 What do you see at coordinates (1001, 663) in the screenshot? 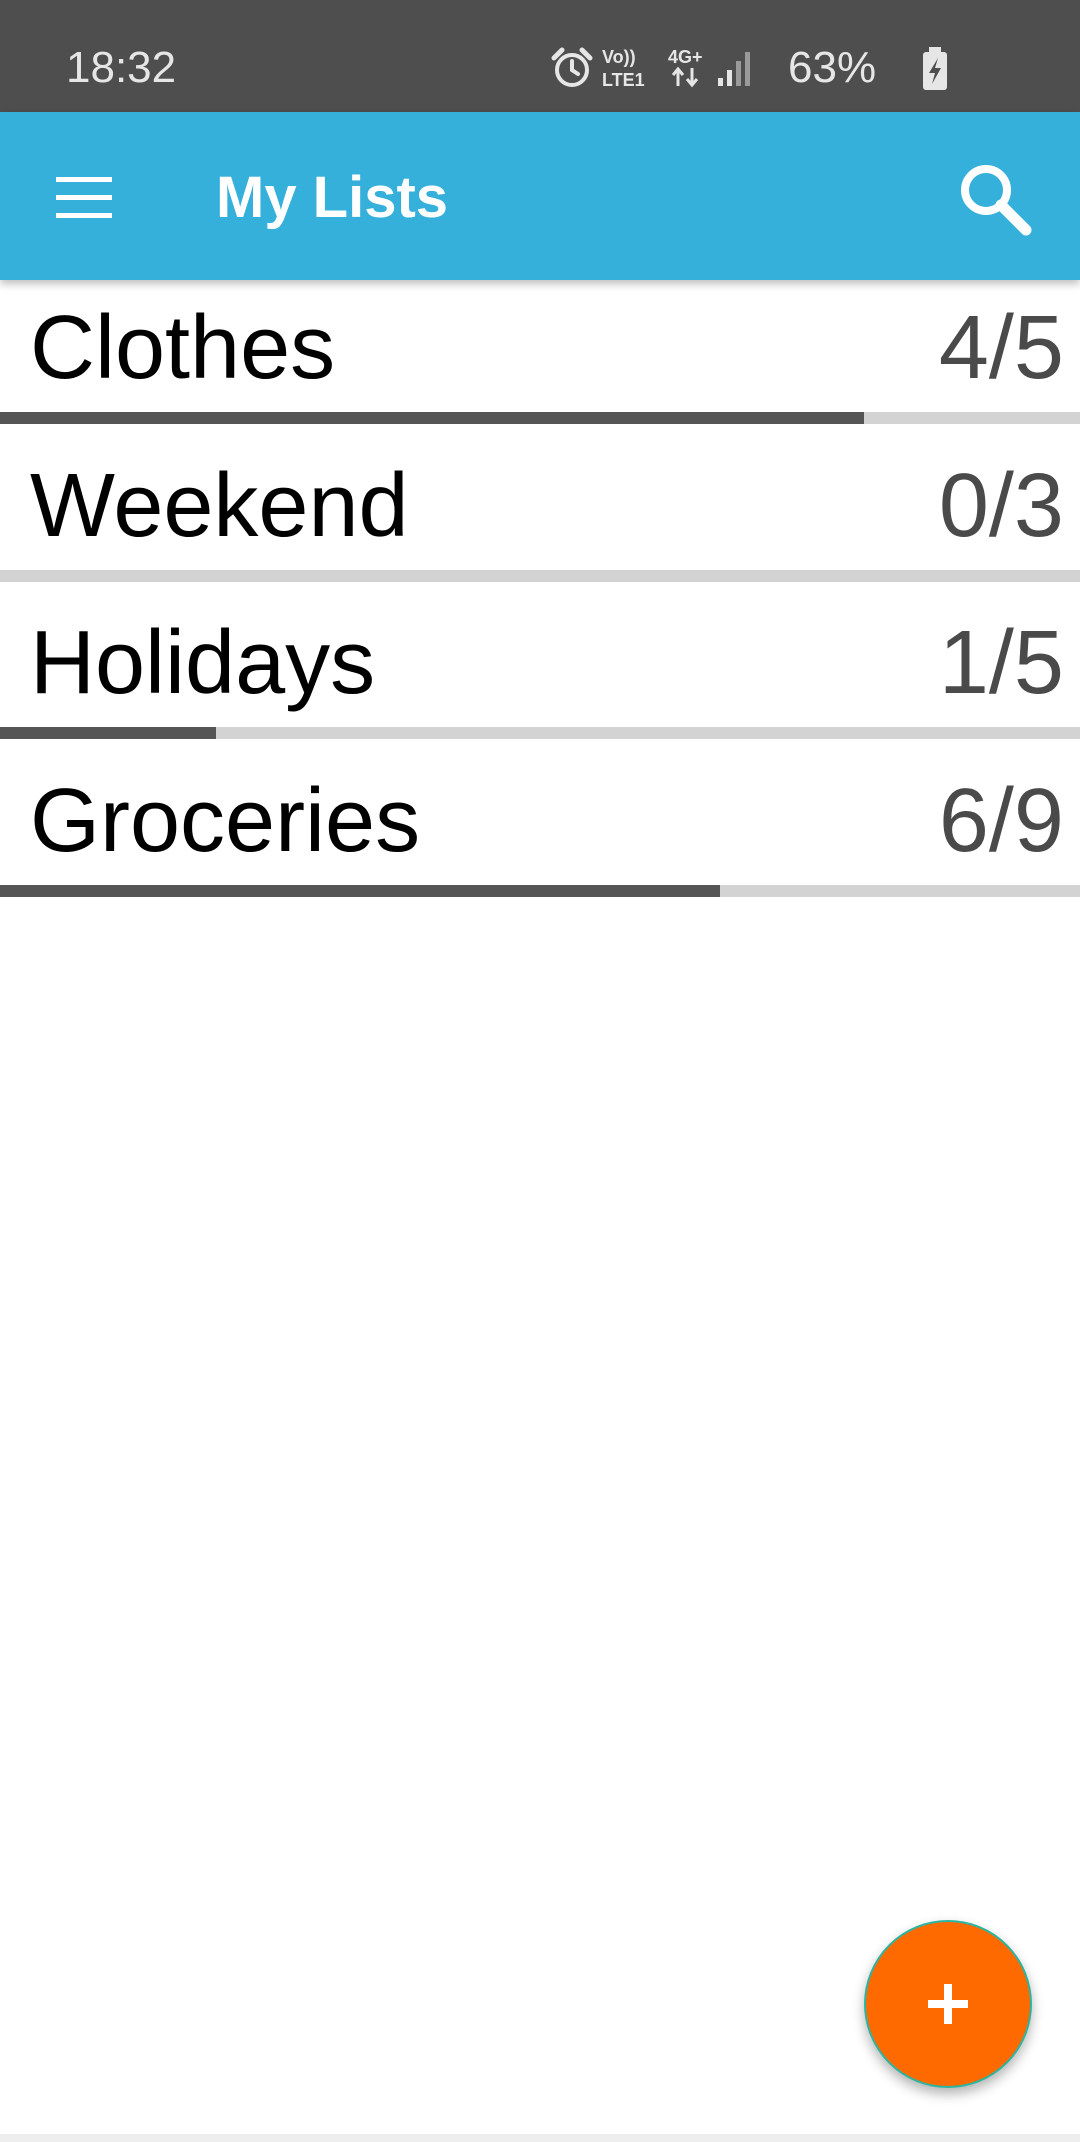
I see `list-count: 1/5` at bounding box center [1001, 663].